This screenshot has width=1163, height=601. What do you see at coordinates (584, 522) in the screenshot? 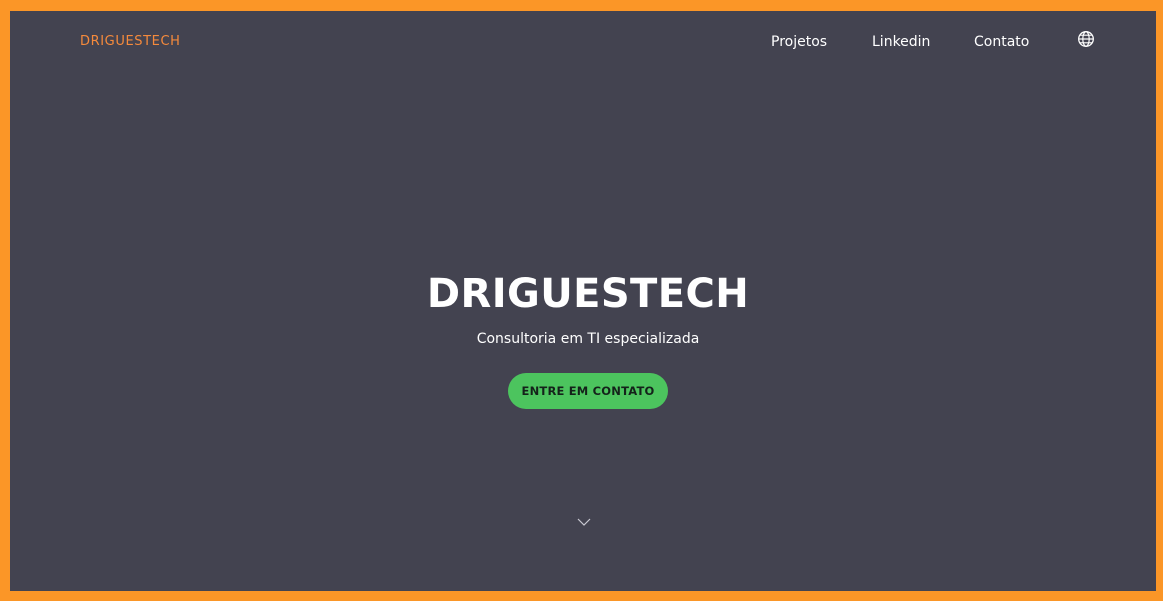
I see `chevron-down-icon` at bounding box center [584, 522].